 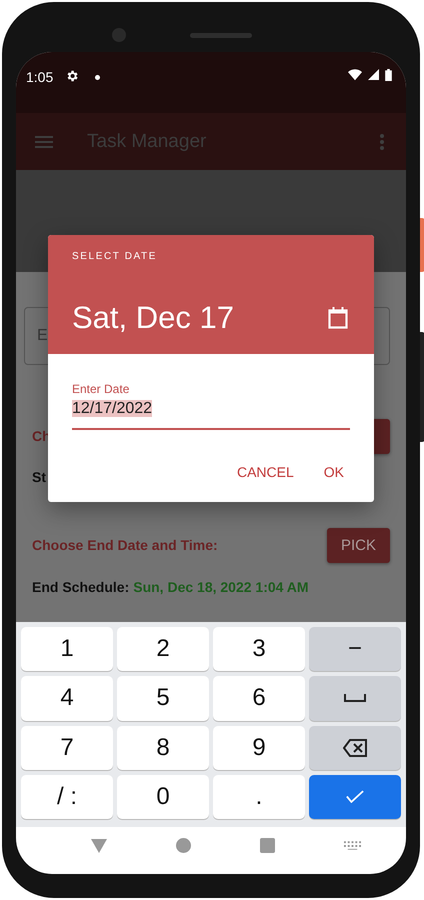 I want to click on key: ., so click(x=259, y=796).